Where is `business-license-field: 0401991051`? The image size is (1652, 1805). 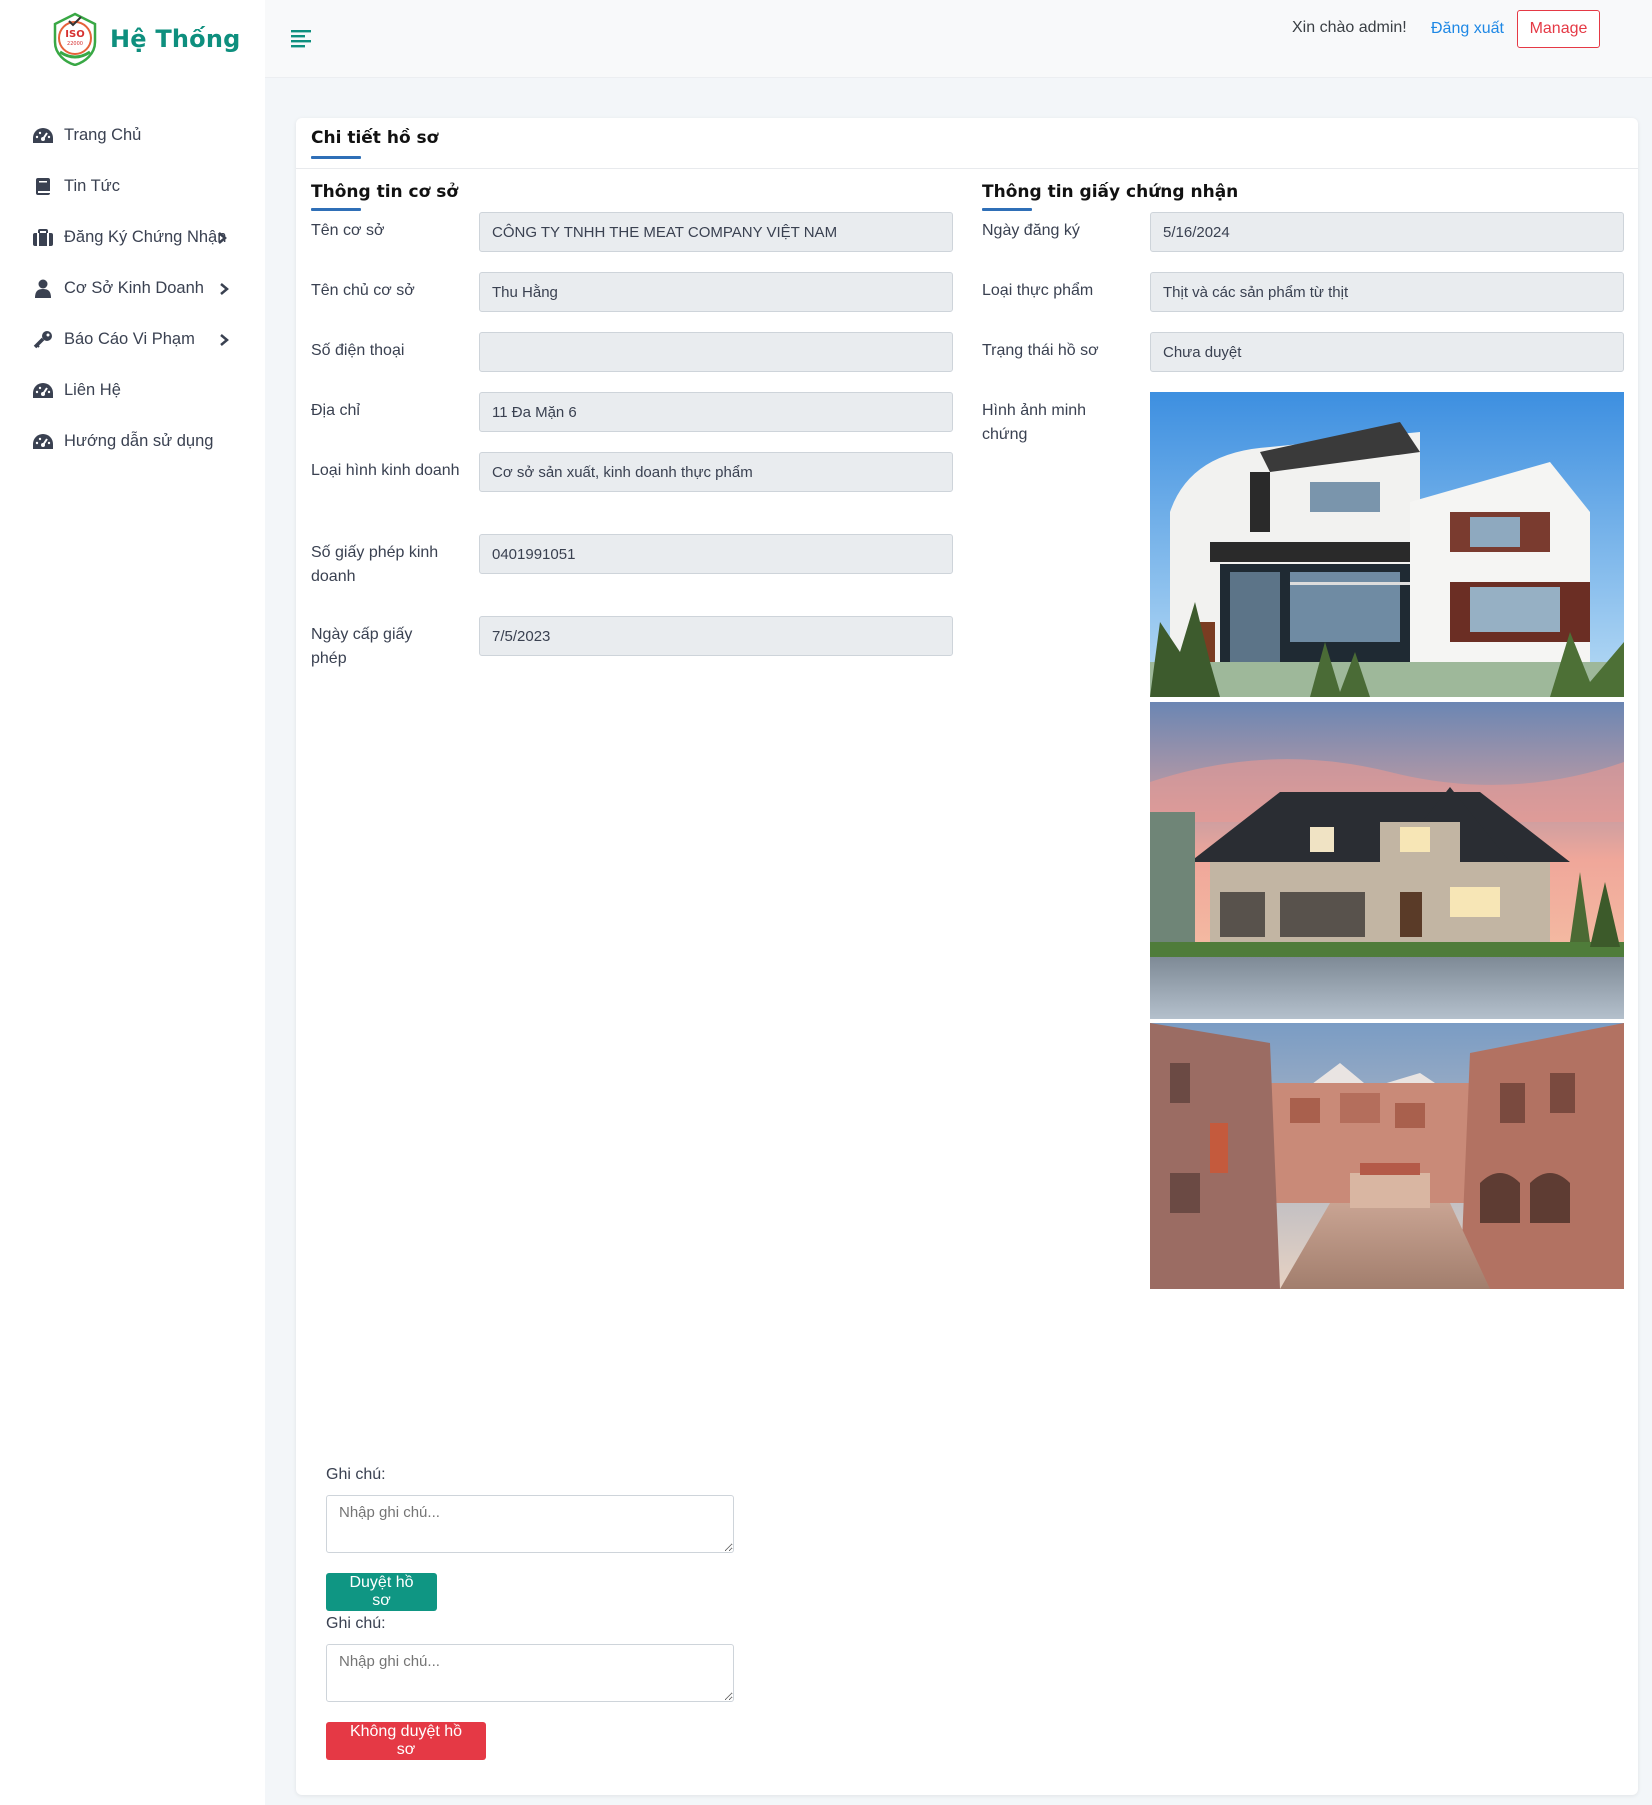
business-license-field: 0401991051 is located at coordinates (716, 554).